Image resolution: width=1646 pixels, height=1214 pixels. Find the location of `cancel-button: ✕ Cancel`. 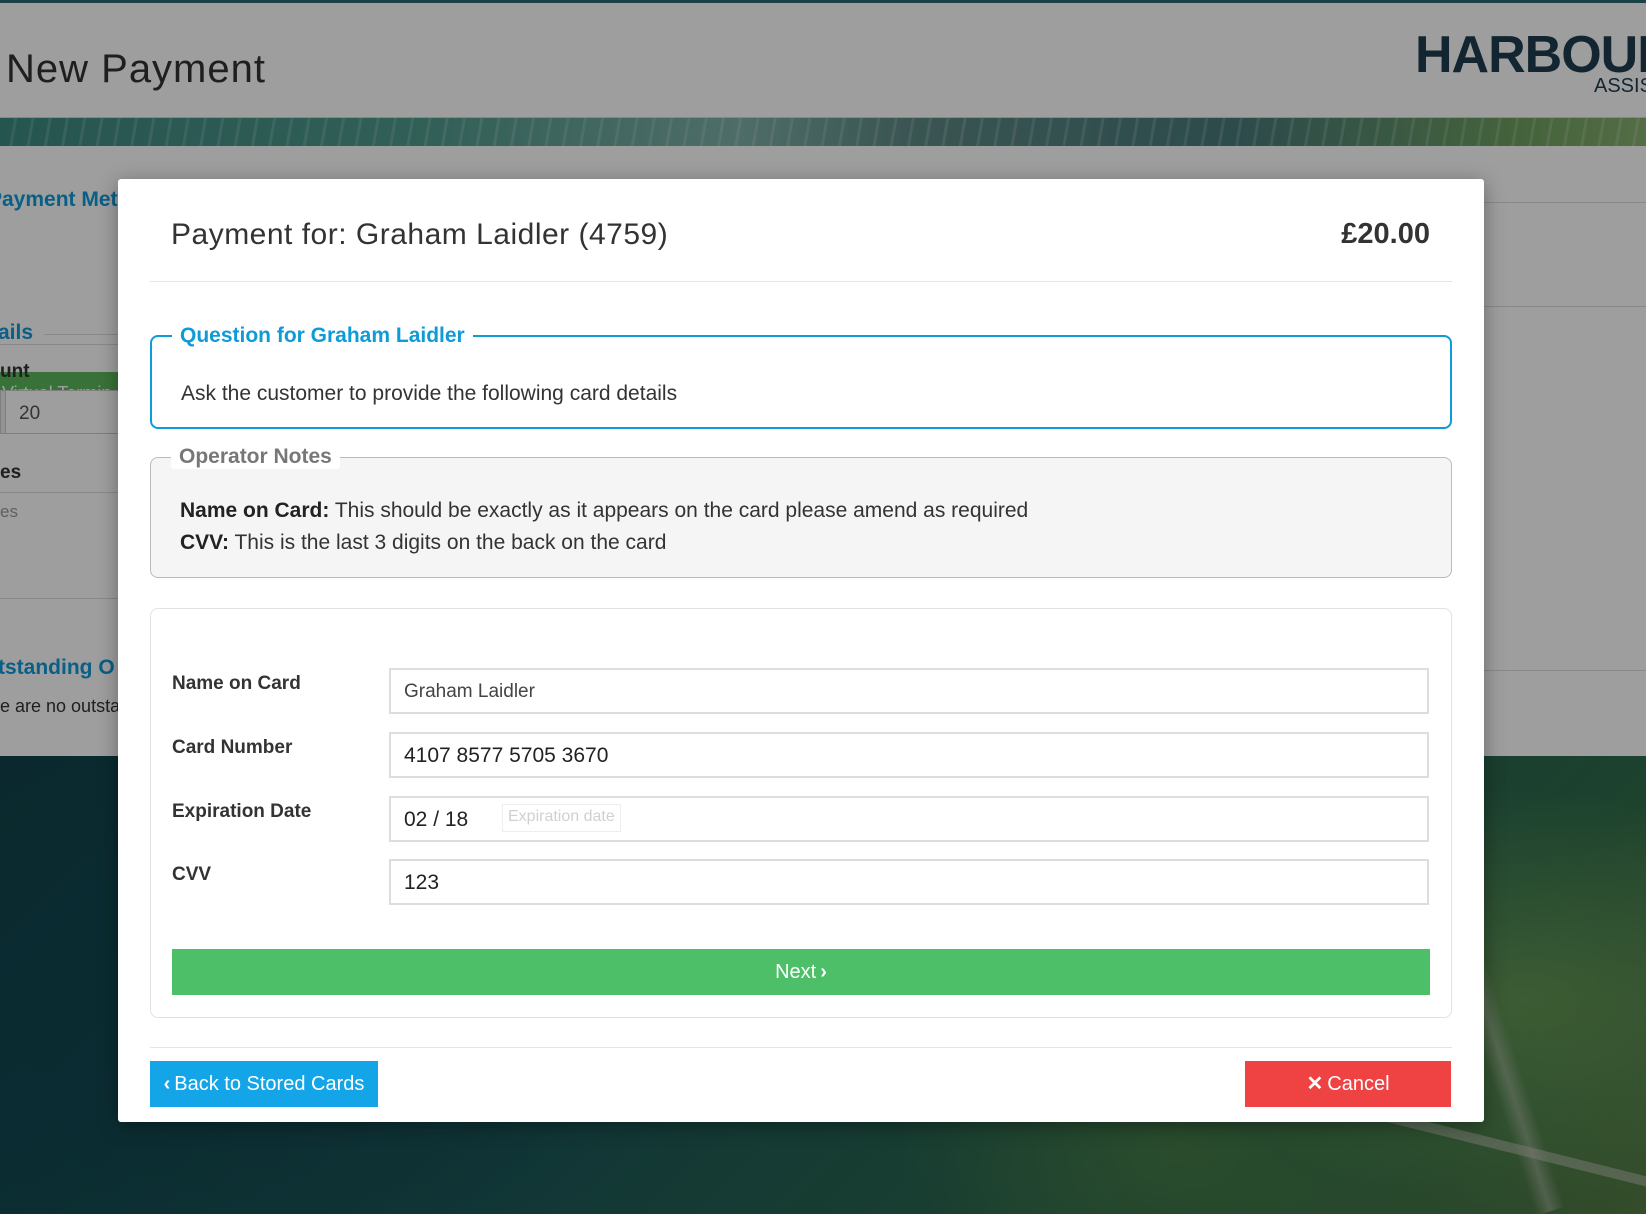

cancel-button: ✕ Cancel is located at coordinates (1348, 1084).